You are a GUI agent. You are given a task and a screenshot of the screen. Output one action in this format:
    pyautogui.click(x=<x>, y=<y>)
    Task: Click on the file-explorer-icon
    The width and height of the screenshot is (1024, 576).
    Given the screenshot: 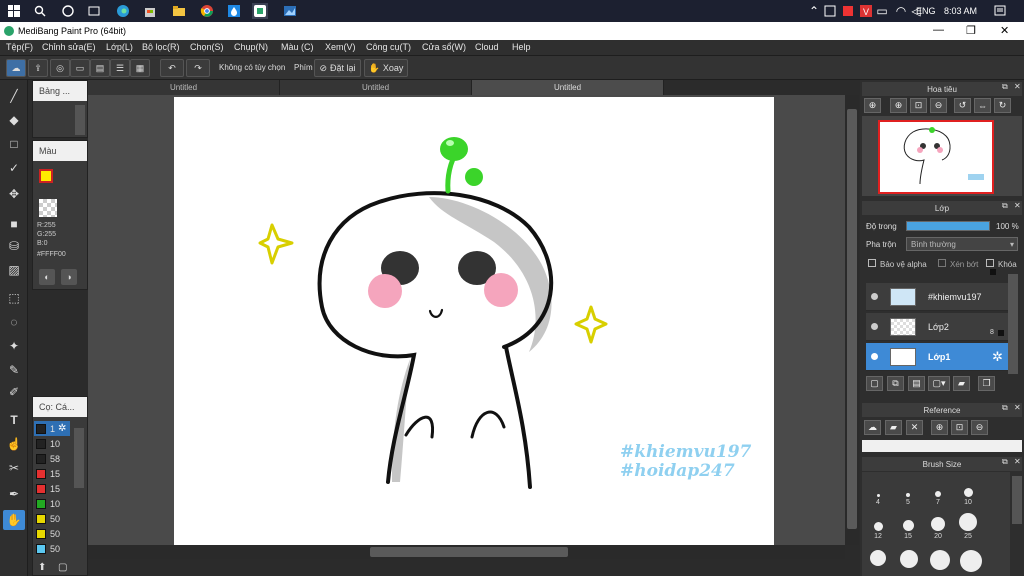 What is the action you would take?
    pyautogui.click(x=179, y=11)
    